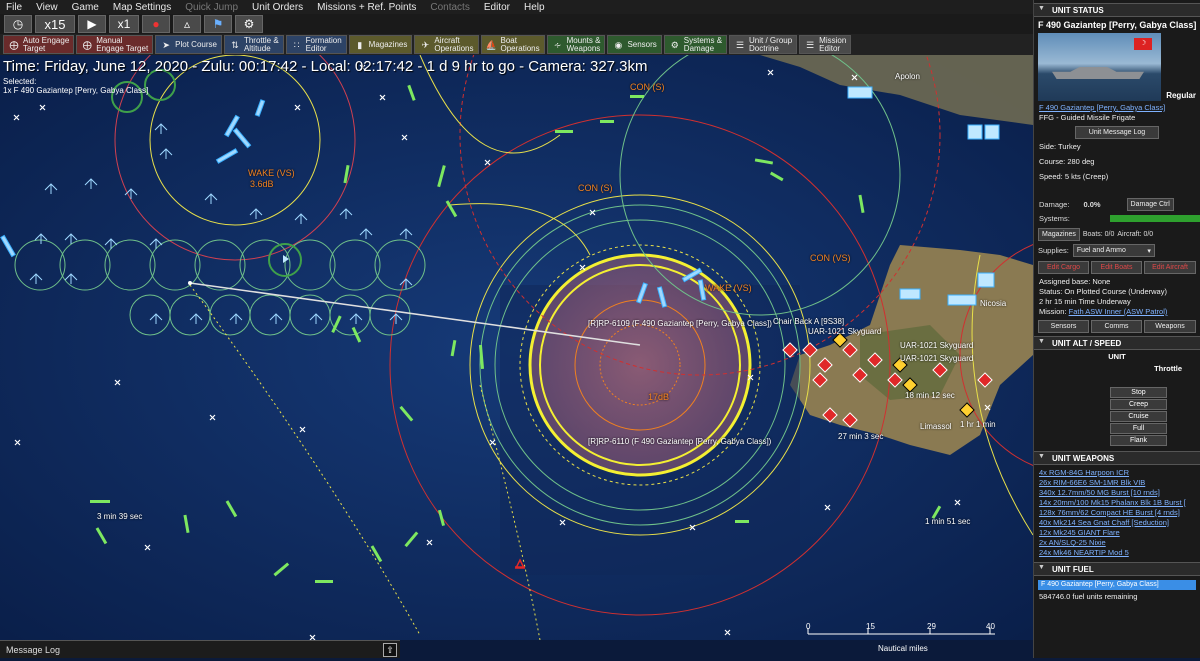 Image resolution: width=1200 pixels, height=661 pixels. I want to click on fuel-bar: F 490 Gaziantep [Perry, Gabya Class], so click(1117, 585).